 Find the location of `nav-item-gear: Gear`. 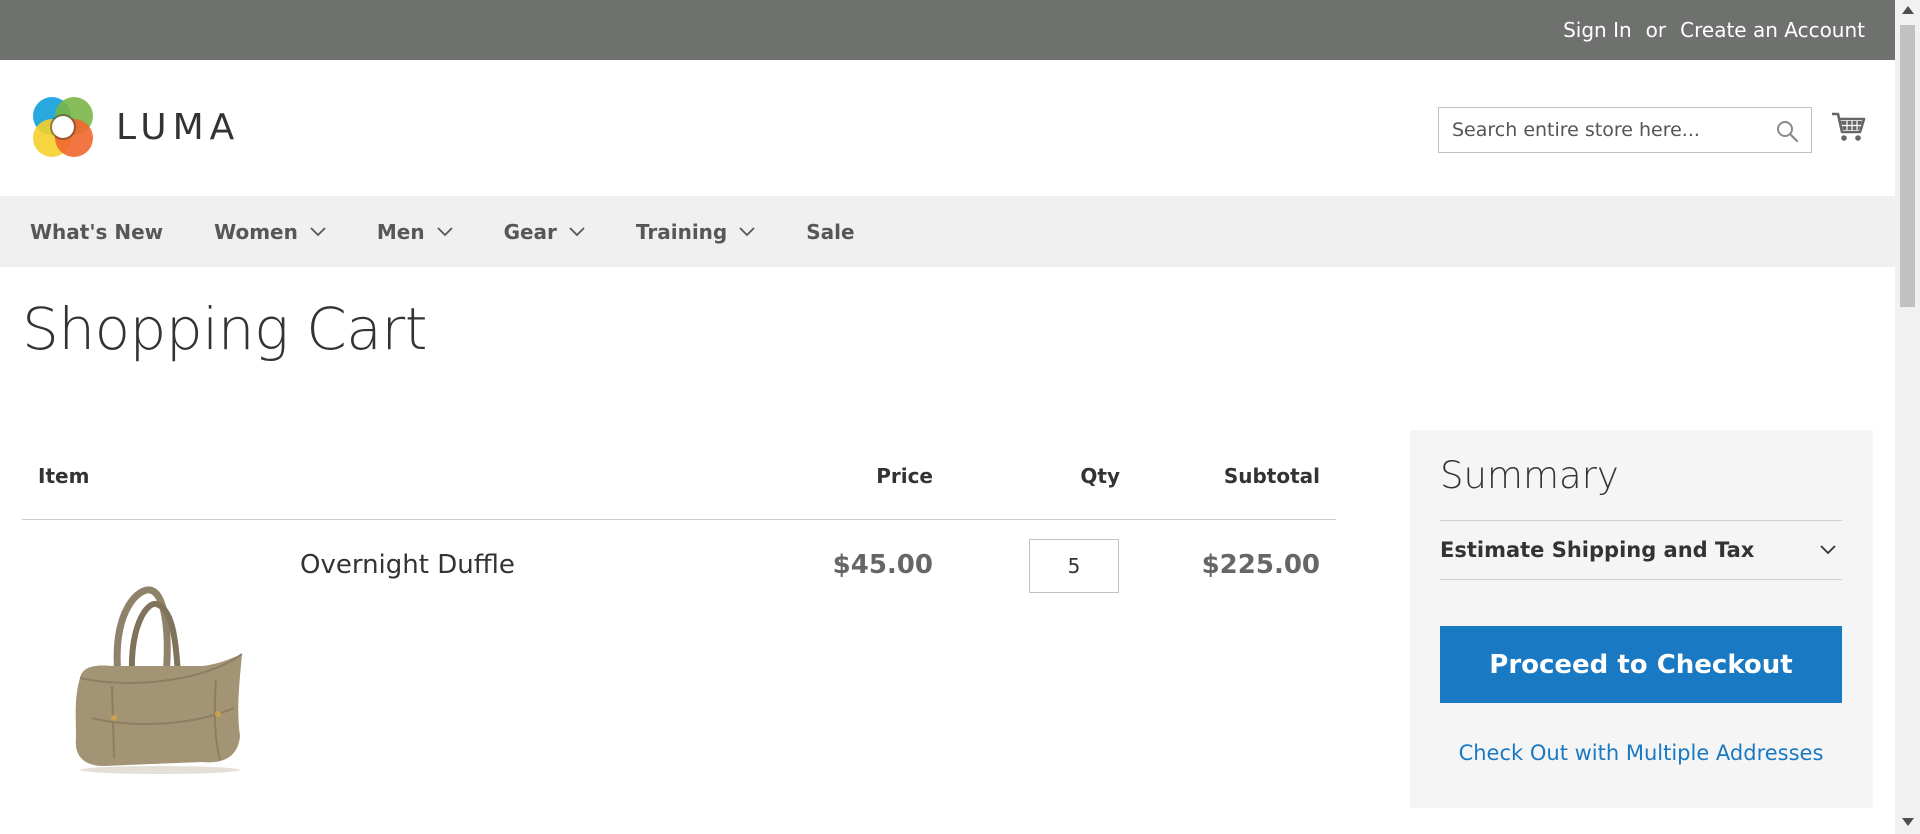

nav-item-gear: Gear is located at coordinates (544, 232).